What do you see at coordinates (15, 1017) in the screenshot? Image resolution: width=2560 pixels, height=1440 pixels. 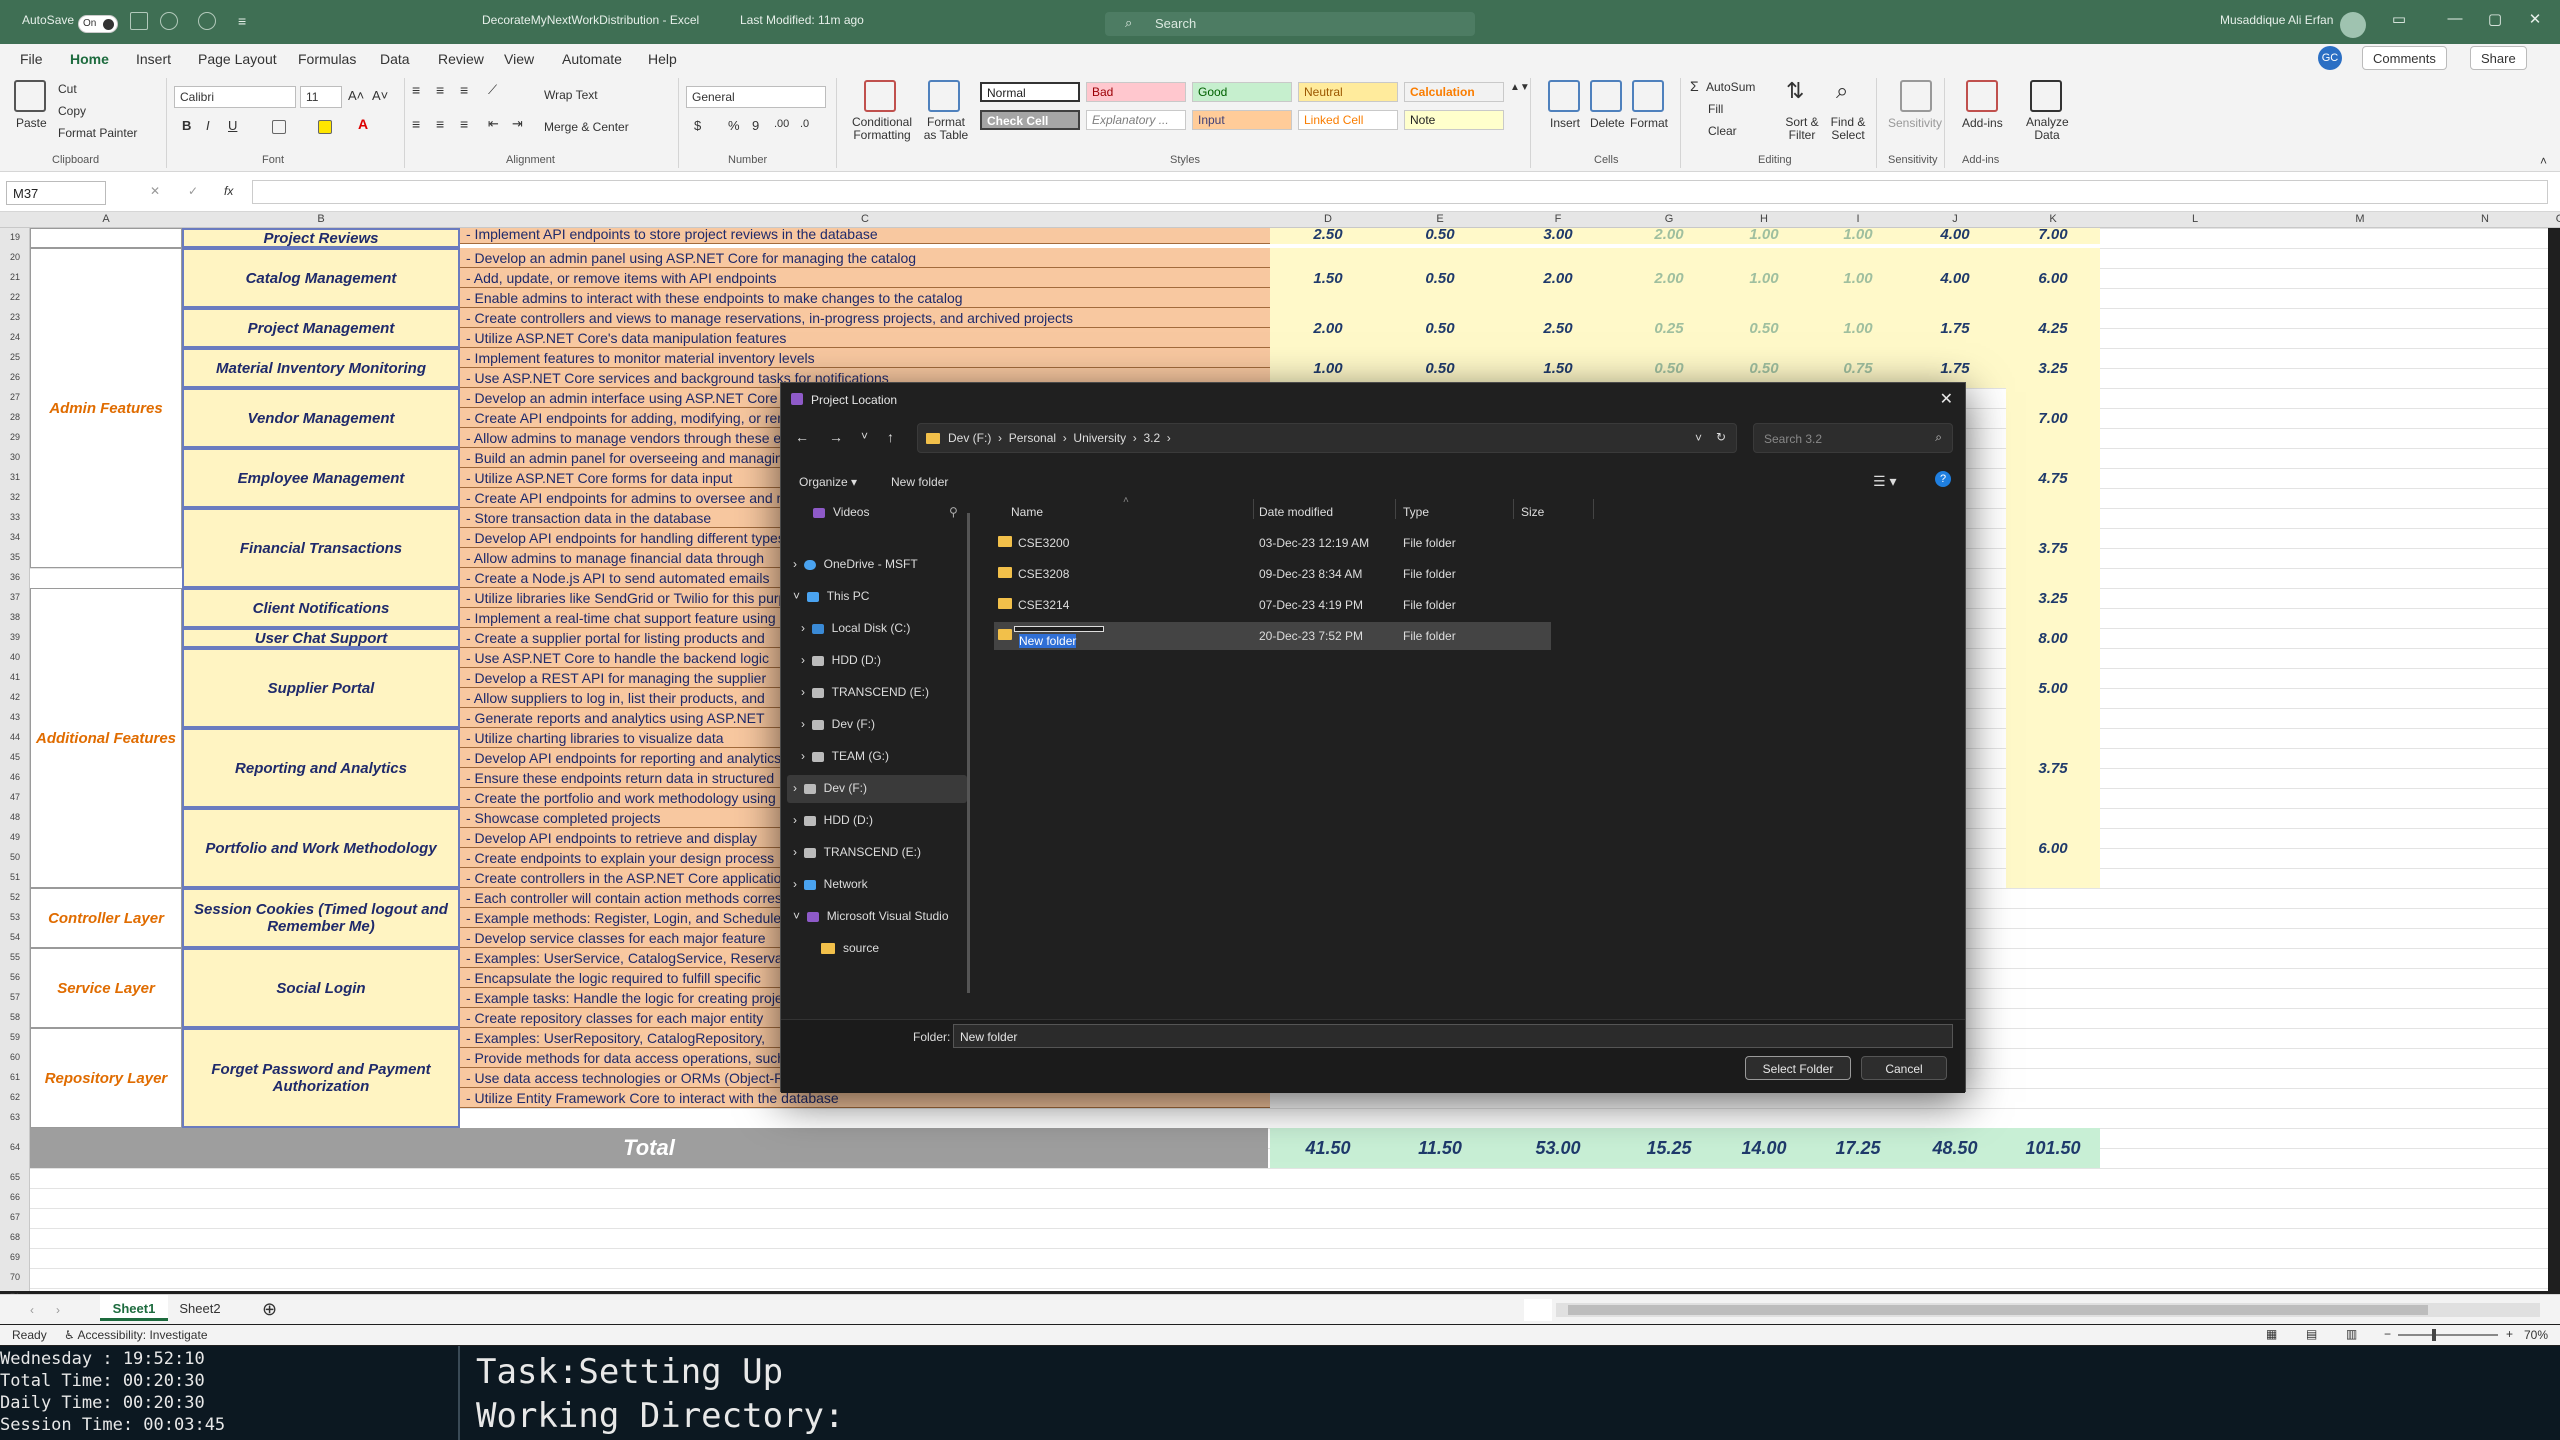 I see `row-header: 58` at bounding box center [15, 1017].